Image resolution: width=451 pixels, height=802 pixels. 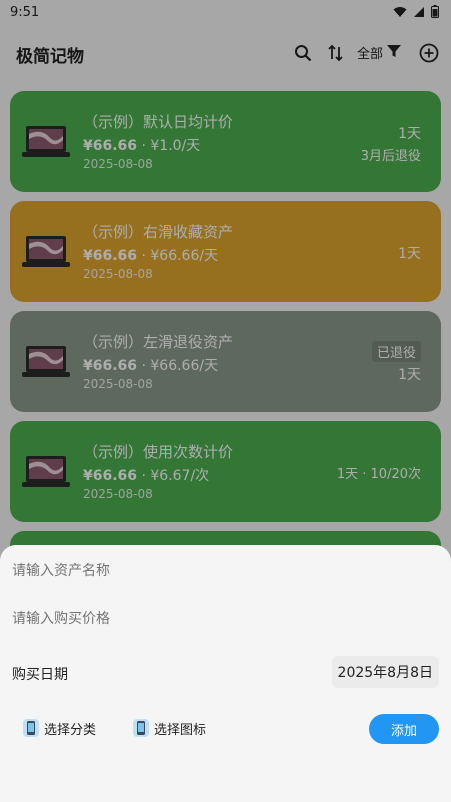 What do you see at coordinates (180, 730) in the screenshot?
I see `select-icon-label: 选择图标` at bounding box center [180, 730].